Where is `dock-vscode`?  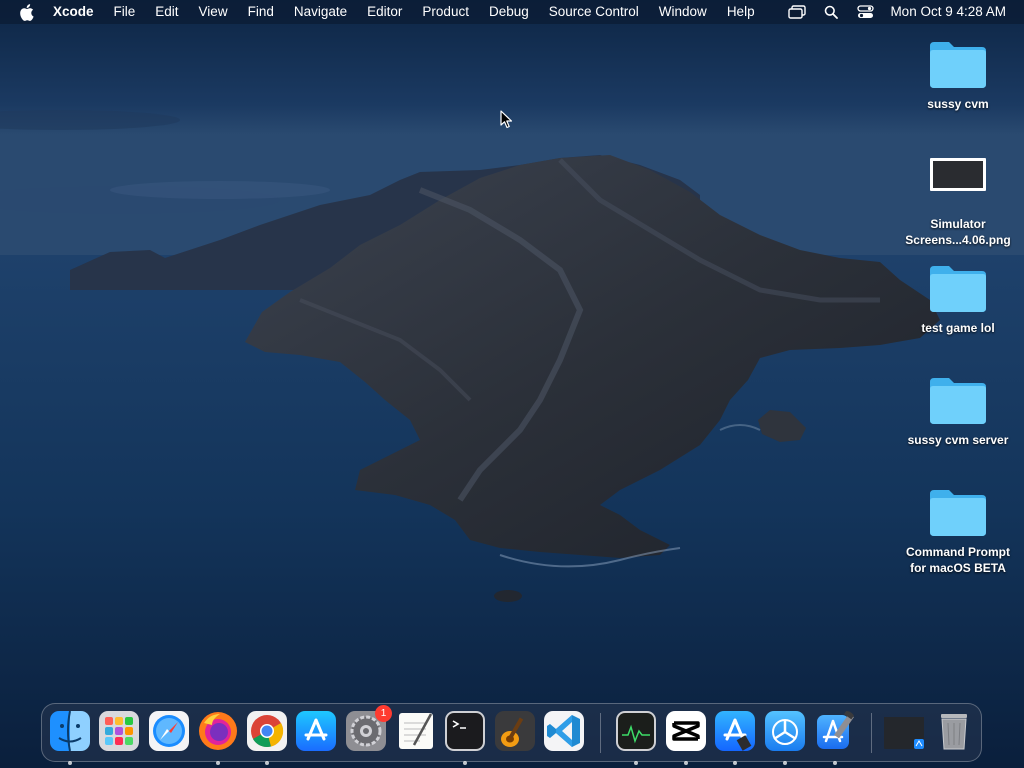 dock-vscode is located at coordinates (564, 731).